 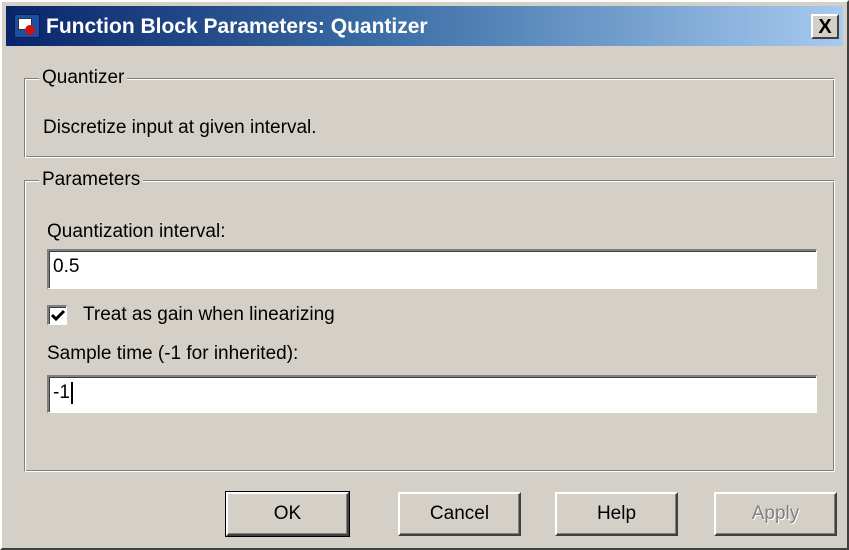 What do you see at coordinates (91, 180) in the screenshot?
I see `parameters-group-title: Parameters` at bounding box center [91, 180].